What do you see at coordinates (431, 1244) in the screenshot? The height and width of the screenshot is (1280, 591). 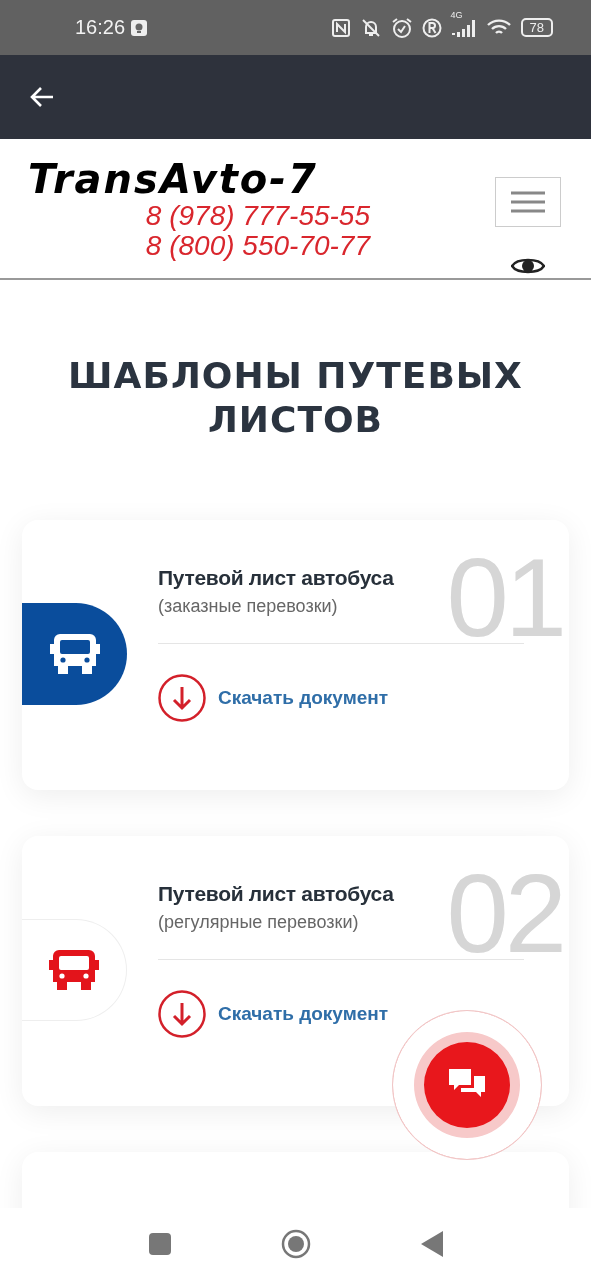 I see `back-icon` at bounding box center [431, 1244].